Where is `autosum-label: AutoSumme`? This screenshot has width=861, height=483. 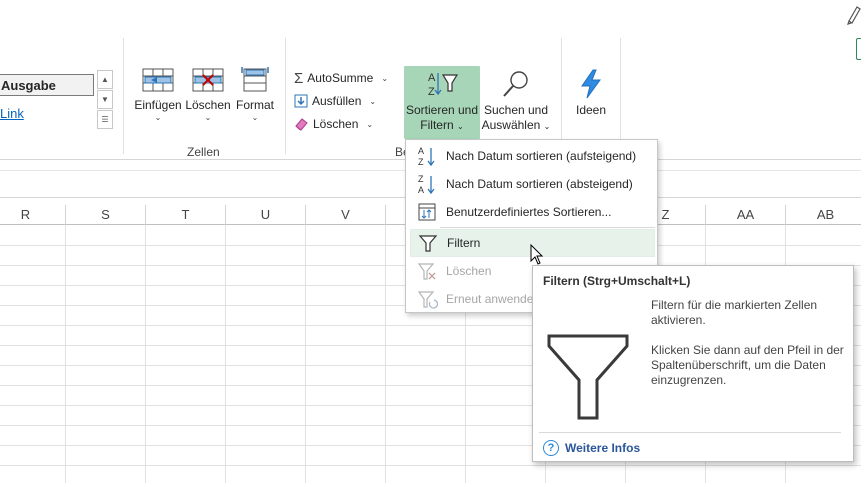 autosum-label: AutoSumme is located at coordinates (340, 78).